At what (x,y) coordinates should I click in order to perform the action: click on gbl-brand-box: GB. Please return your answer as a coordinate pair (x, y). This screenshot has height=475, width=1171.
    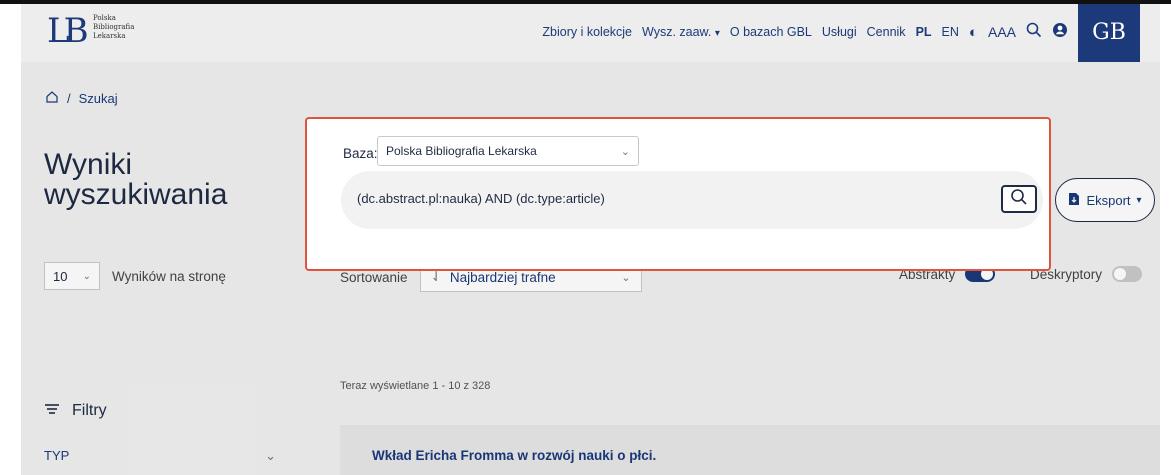
    Looking at the image, I should click on (1109, 33).